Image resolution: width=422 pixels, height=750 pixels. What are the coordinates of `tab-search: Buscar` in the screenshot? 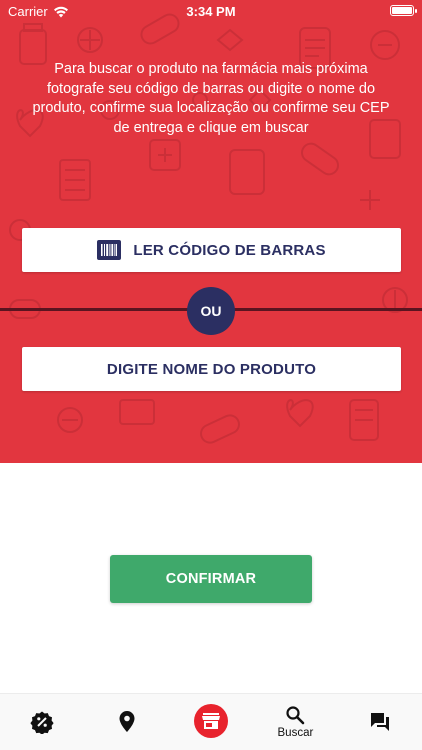 It's located at (295, 722).